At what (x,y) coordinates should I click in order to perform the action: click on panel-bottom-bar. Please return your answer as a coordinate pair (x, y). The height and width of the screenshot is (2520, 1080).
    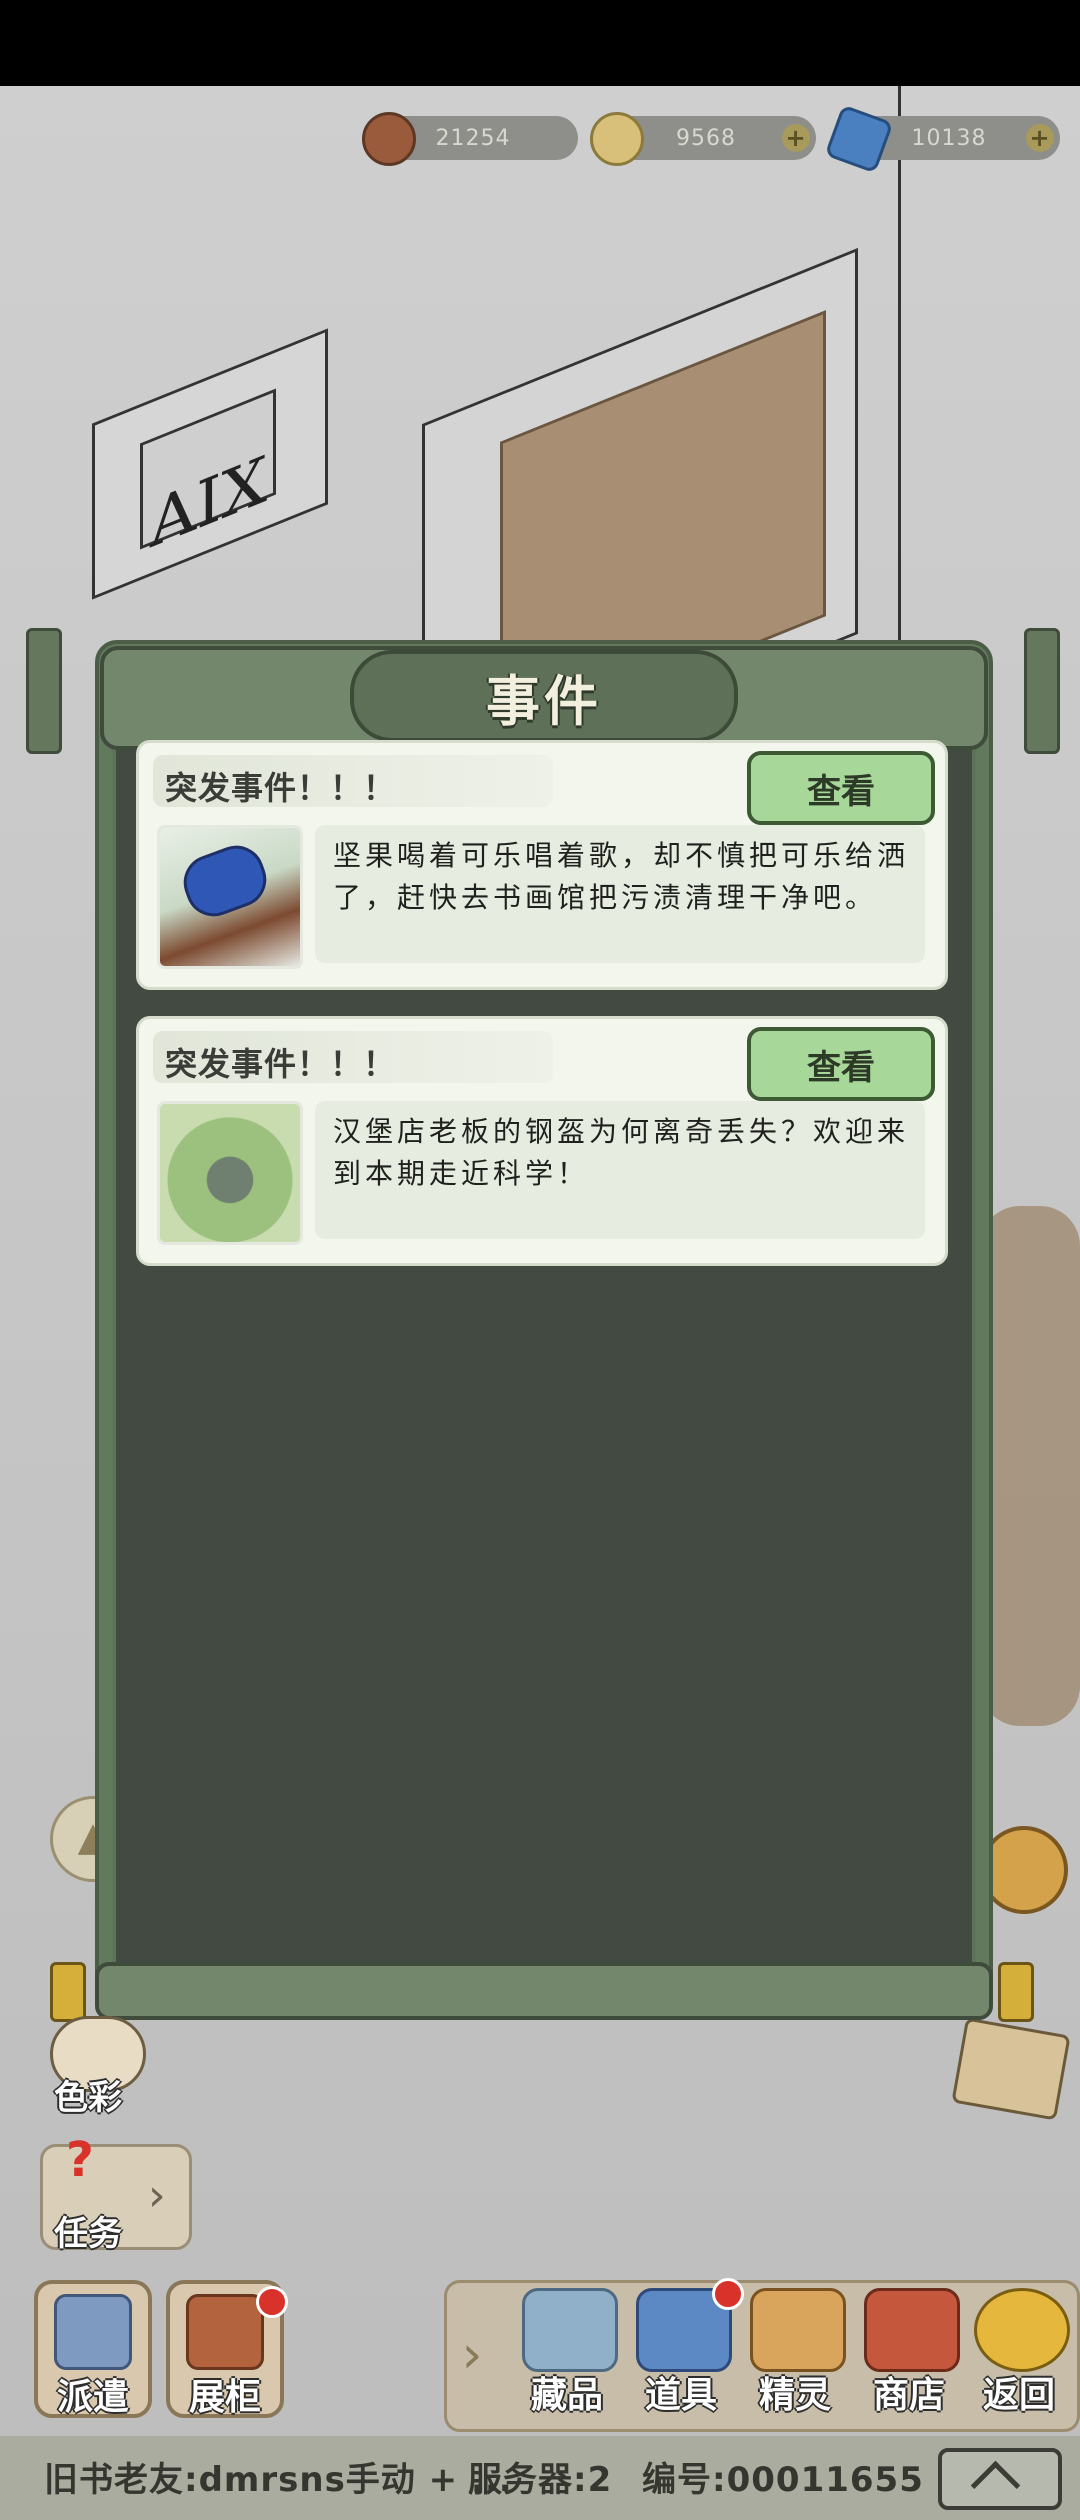
    Looking at the image, I should click on (544, 1991).